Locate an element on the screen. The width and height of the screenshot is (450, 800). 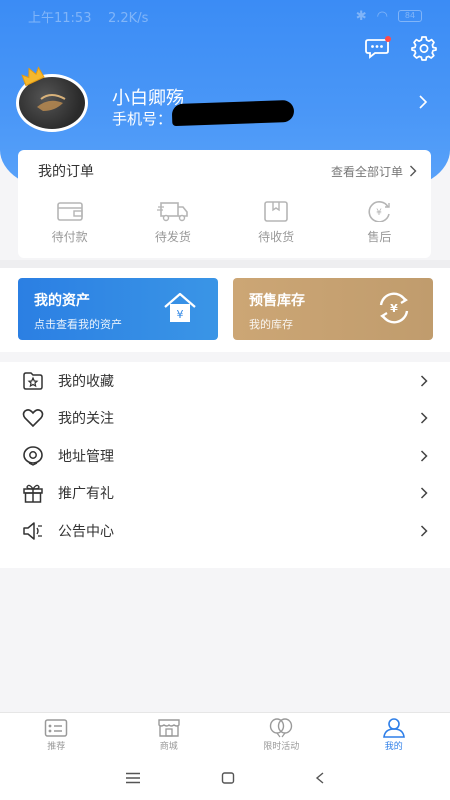
menu-item-referral: 推广有礼 is located at coordinates (225, 494).